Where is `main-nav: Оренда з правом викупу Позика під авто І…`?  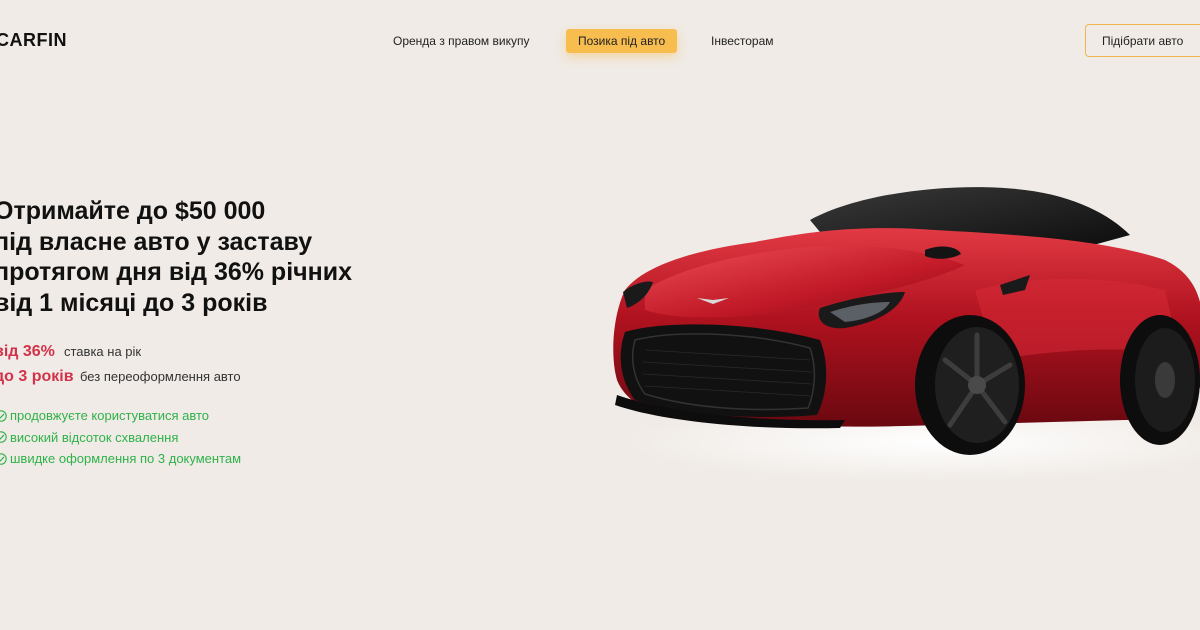
main-nav: Оренда з правом викупу Позика під авто І… is located at coordinates (600, 41).